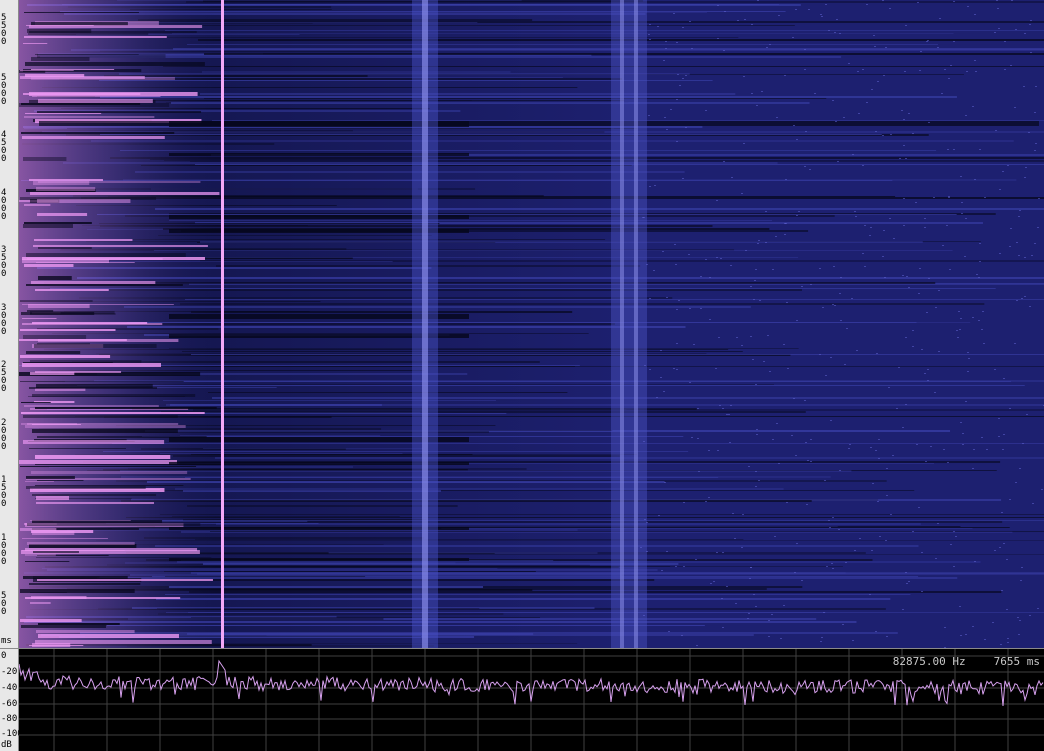  I want to click on ruler-unit-label: ms, so click(6, 641).